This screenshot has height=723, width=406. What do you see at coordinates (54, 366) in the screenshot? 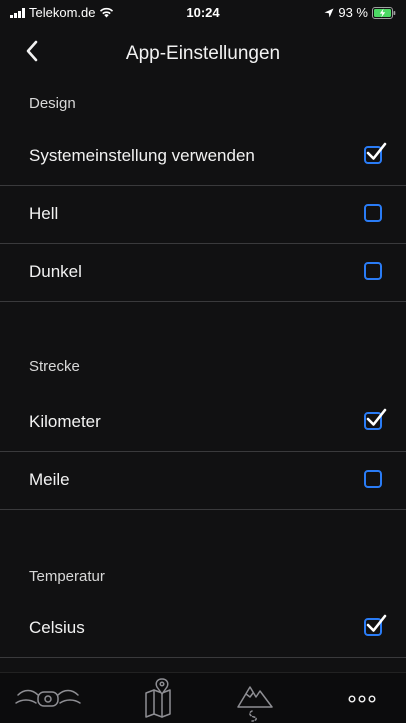
I see `section-header-distance: Strecke` at bounding box center [54, 366].